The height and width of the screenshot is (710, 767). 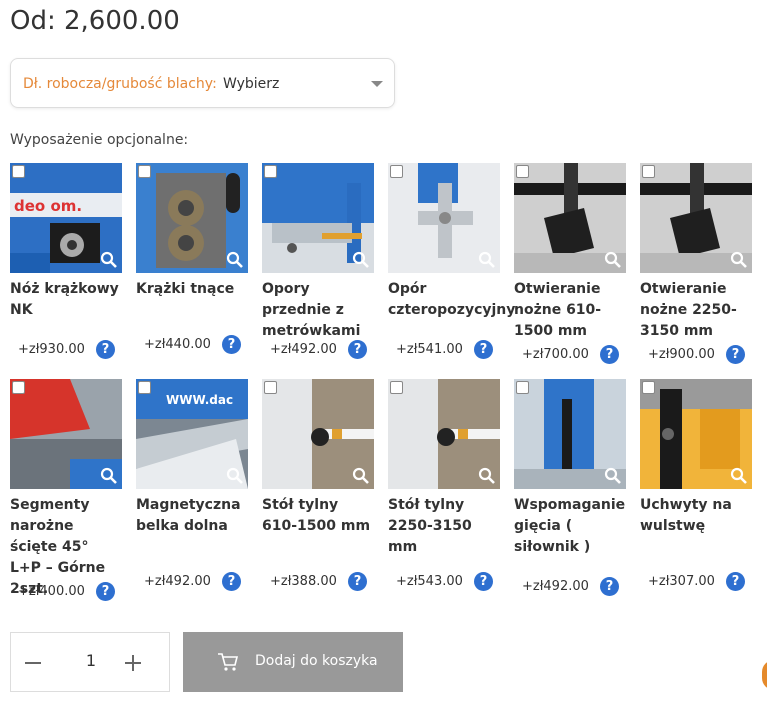 What do you see at coordinates (99, 140) in the screenshot?
I see `optional-equipment-title: Wyposażenie opcjonalne:` at bounding box center [99, 140].